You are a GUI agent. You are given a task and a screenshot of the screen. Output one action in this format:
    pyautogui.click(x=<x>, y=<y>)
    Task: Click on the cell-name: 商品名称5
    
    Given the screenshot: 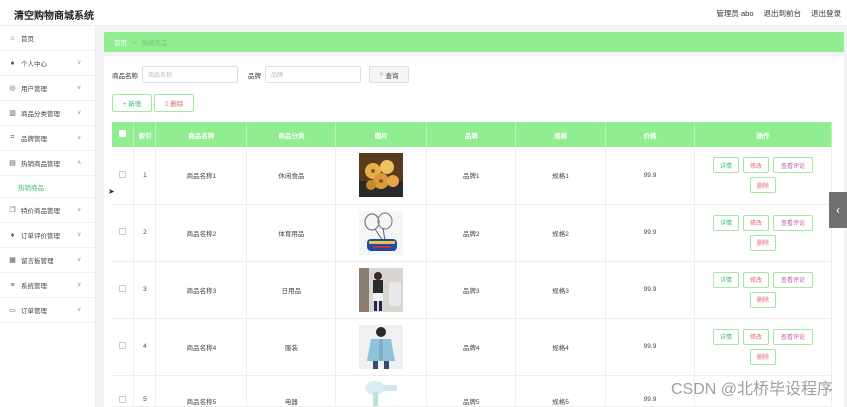 What is the action you would take?
    pyautogui.click(x=201, y=391)
    